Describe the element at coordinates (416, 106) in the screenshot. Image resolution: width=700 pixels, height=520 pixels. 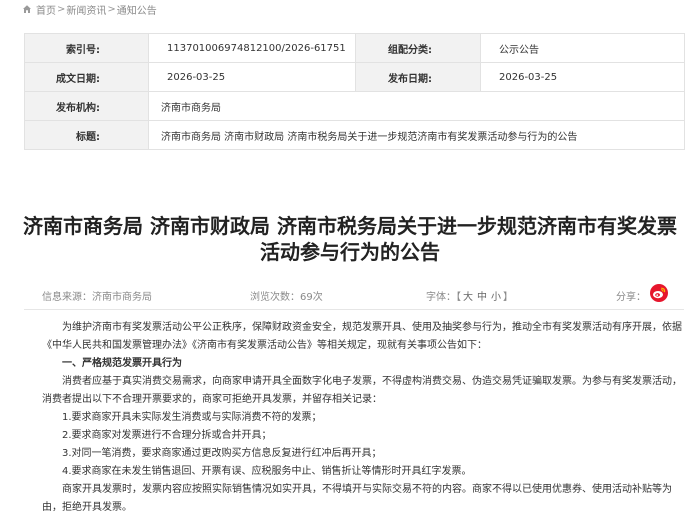
I see `issuer-value: 济南市商务局` at that location.